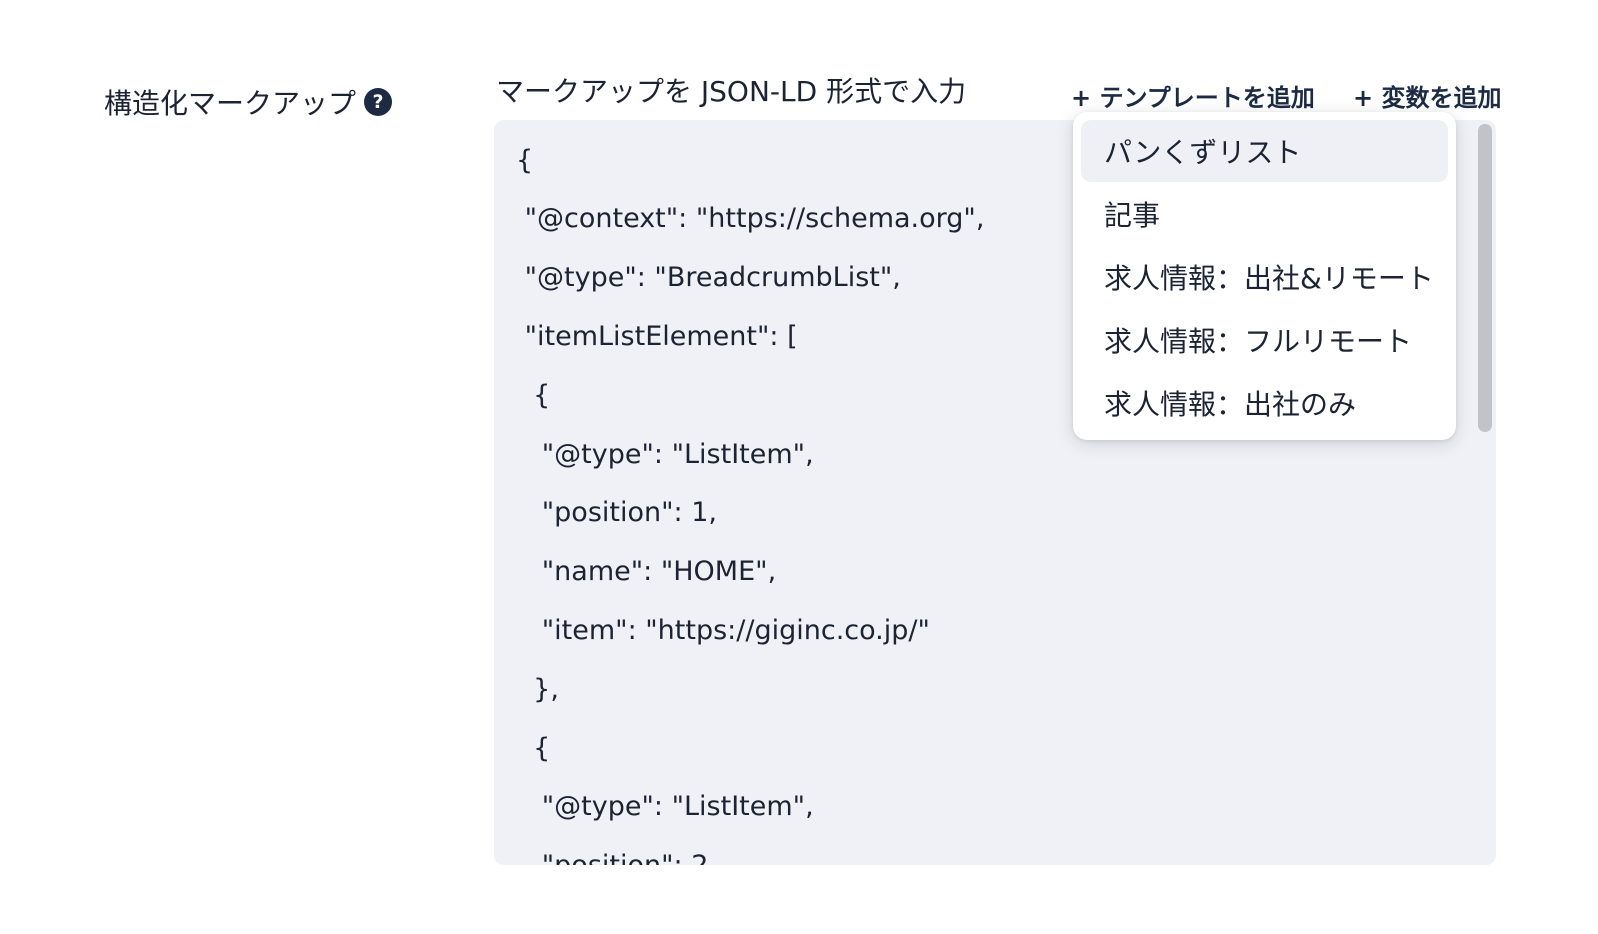  I want to click on code-line: "item": "https://giginc.co.jp/", so click(723, 630).